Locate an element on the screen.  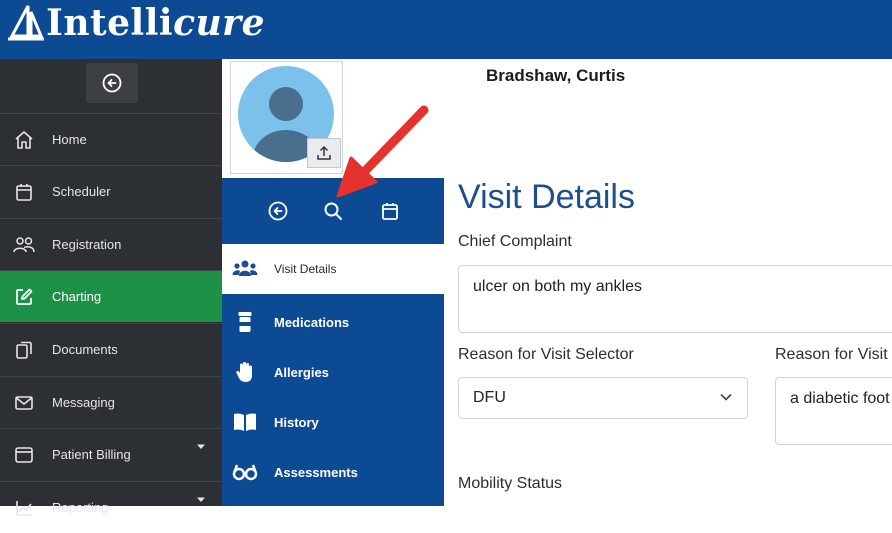
reason-selector-label: Reason for Visit Selector is located at coordinates (546, 354).